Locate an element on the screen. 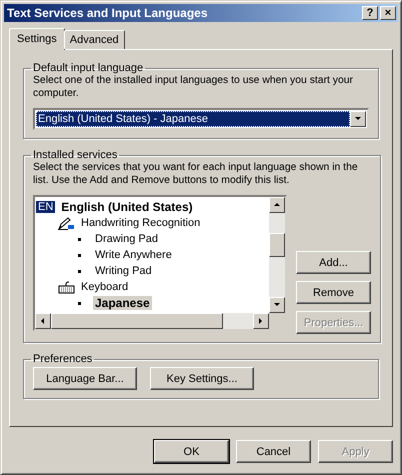 This screenshot has height=475, width=402. group-title: Default input language is located at coordinates (88, 68).